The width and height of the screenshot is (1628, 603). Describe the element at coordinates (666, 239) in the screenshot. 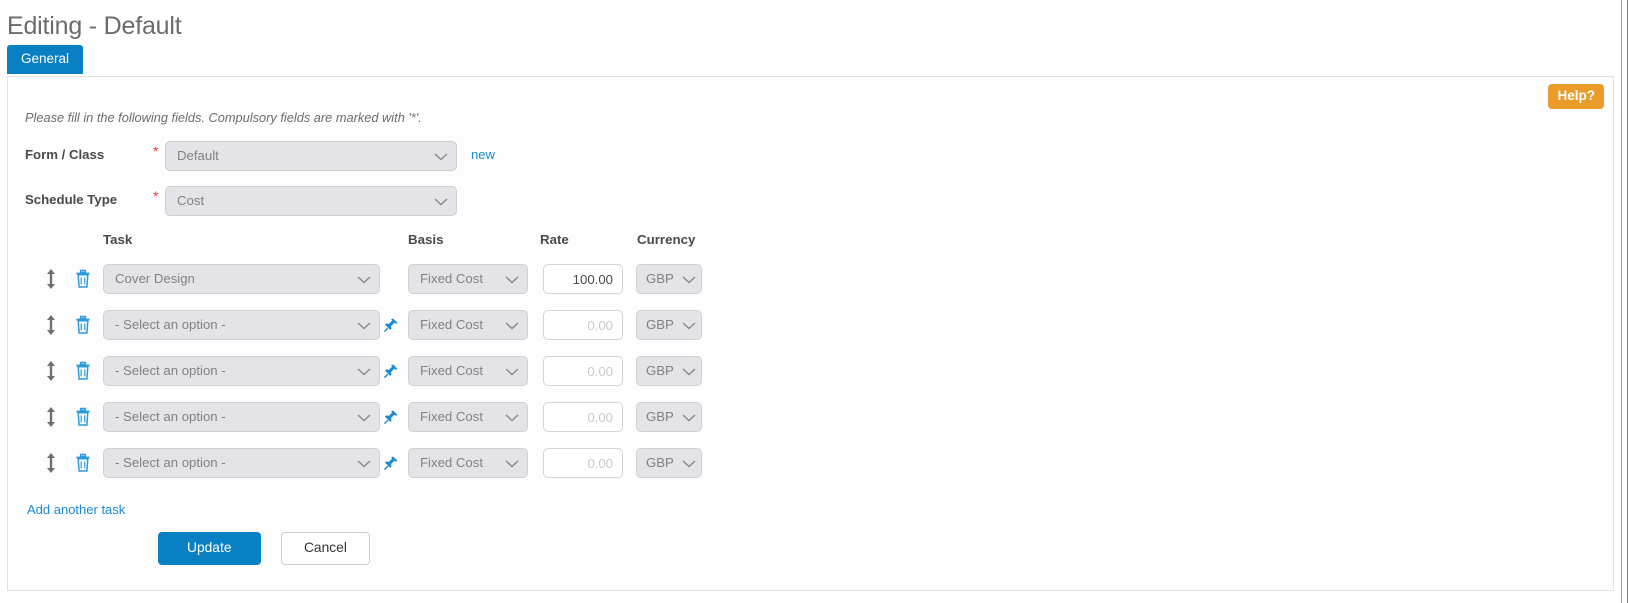

I see `column-header-currency: Currency` at that location.